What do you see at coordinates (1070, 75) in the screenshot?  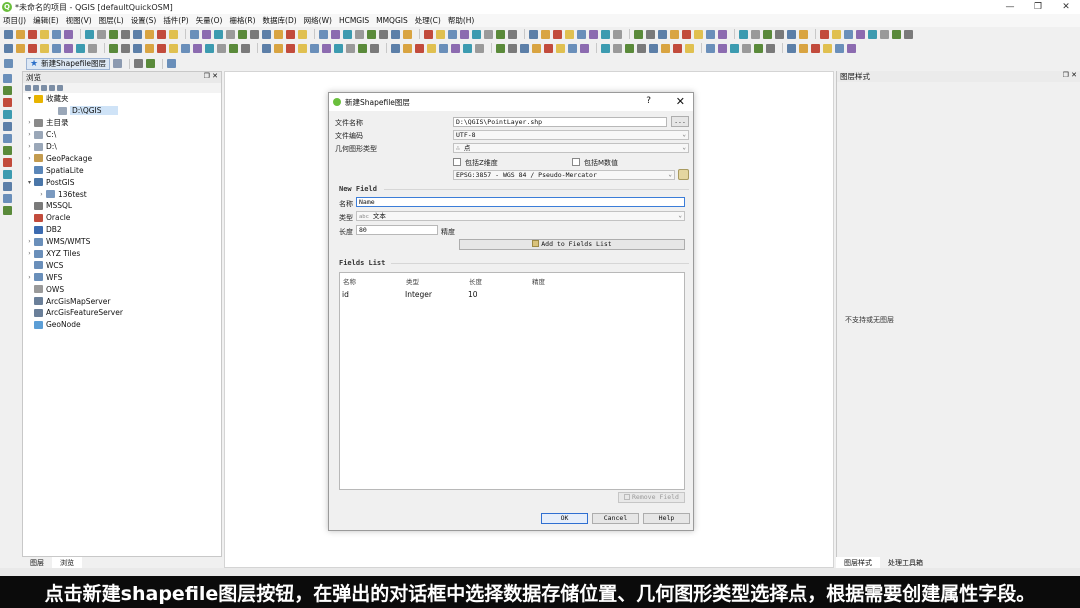 I see `panel-float-close-icon: ❐ ✕` at bounding box center [1070, 75].